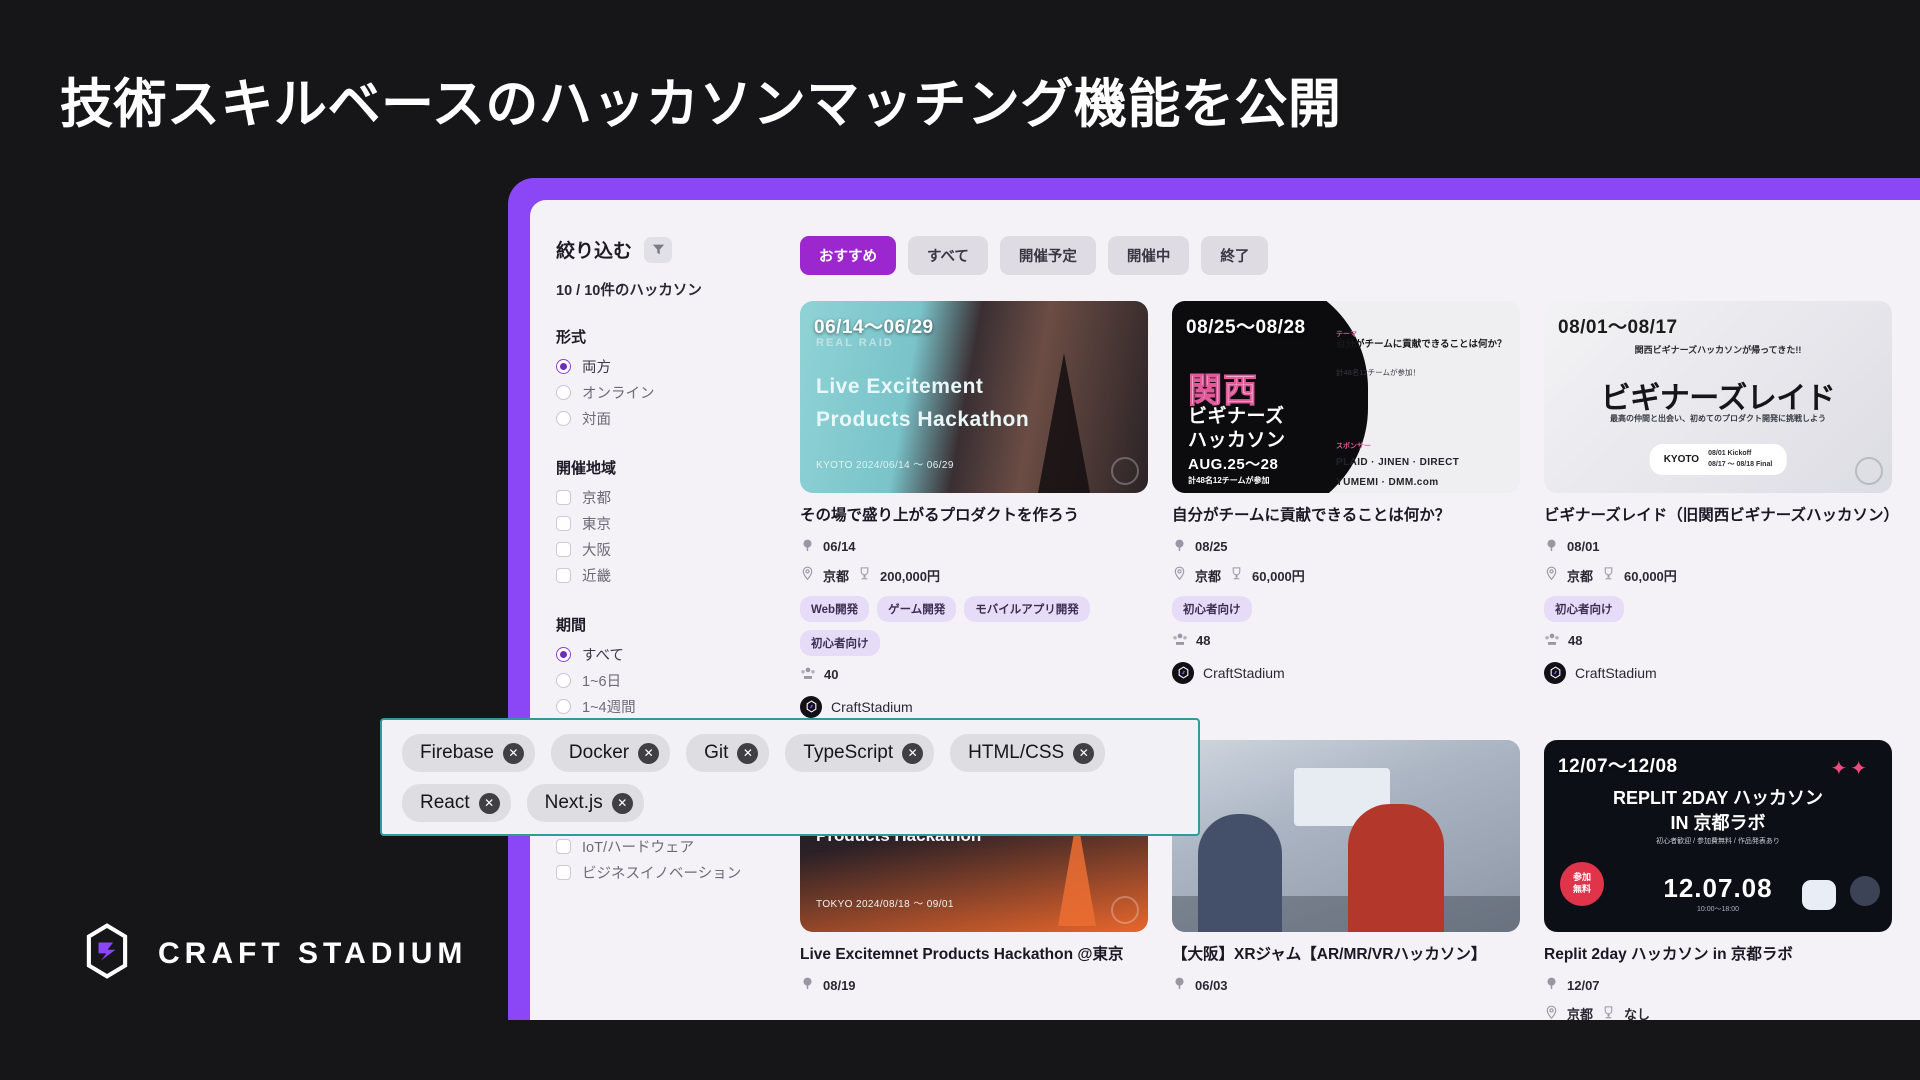 The height and width of the screenshot is (1080, 1920). I want to click on event-date-row: 06/03, so click(1346, 985).